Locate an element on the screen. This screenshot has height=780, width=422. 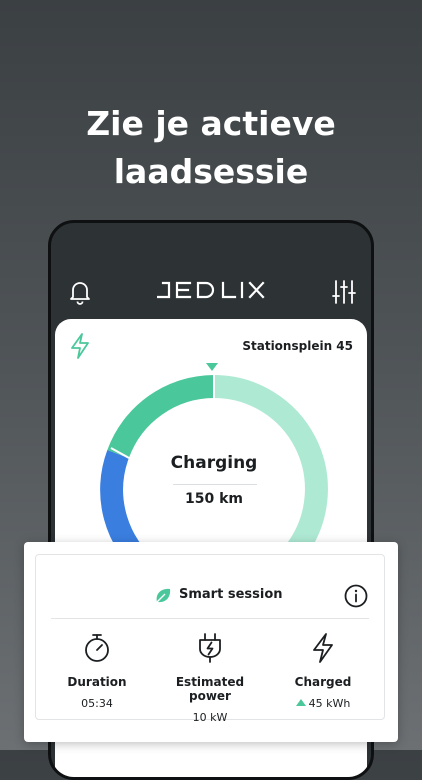
charge-pointer is located at coordinates (212, 367).